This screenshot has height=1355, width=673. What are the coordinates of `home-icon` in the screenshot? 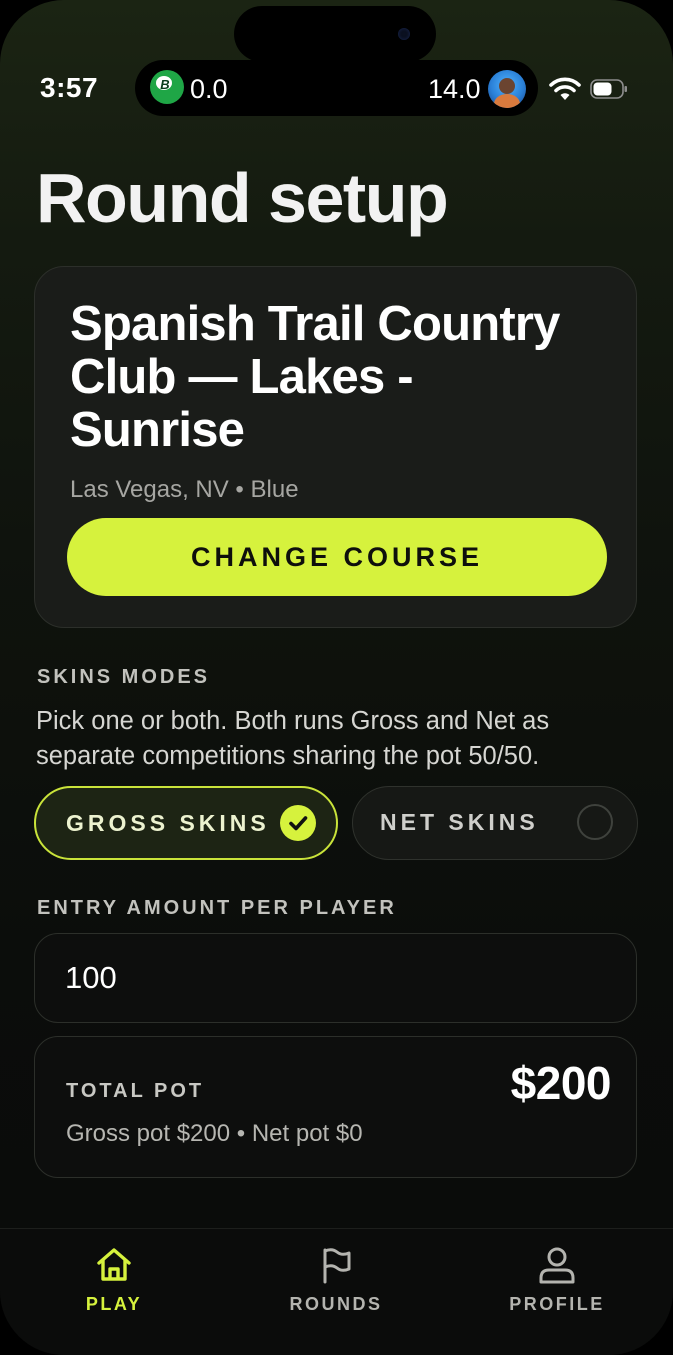 It's located at (114, 1264).